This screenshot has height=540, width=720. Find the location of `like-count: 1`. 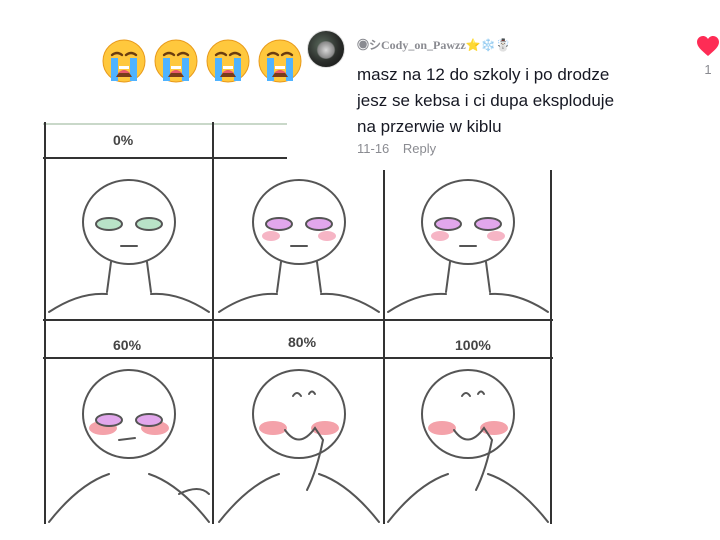

like-count: 1 is located at coordinates (708, 69).